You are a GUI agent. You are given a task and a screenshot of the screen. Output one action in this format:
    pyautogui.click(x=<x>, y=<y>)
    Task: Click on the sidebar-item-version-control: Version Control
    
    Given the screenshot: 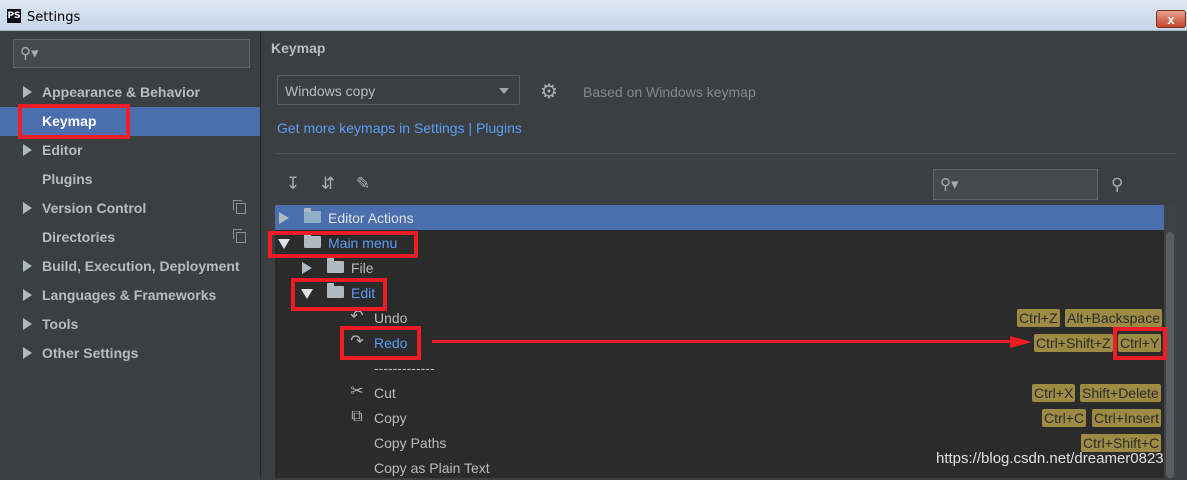 What is the action you would take?
    pyautogui.click(x=130, y=208)
    